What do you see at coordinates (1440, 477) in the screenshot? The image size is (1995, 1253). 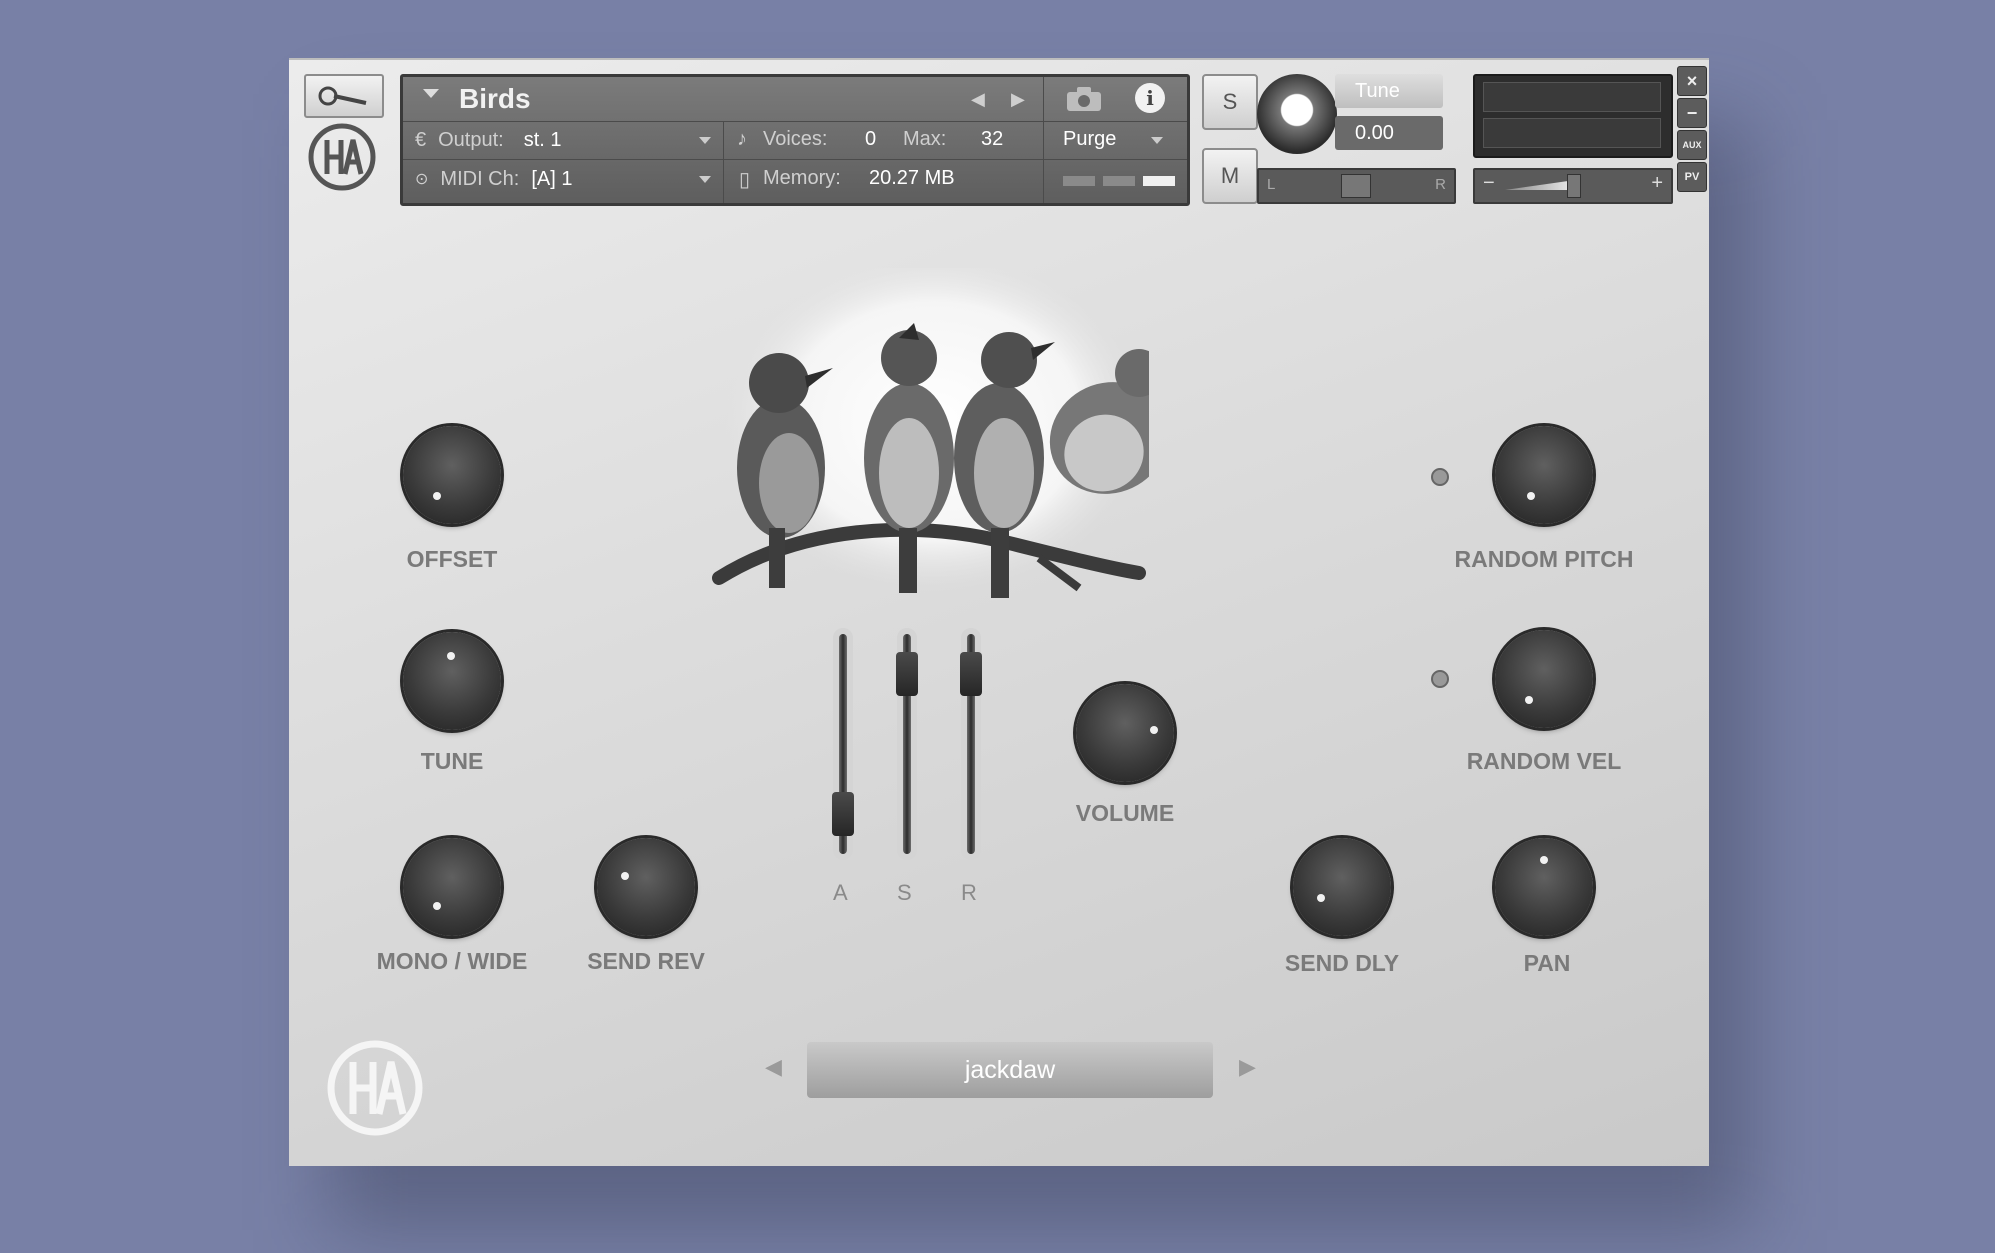 I see `random-pitch-led` at bounding box center [1440, 477].